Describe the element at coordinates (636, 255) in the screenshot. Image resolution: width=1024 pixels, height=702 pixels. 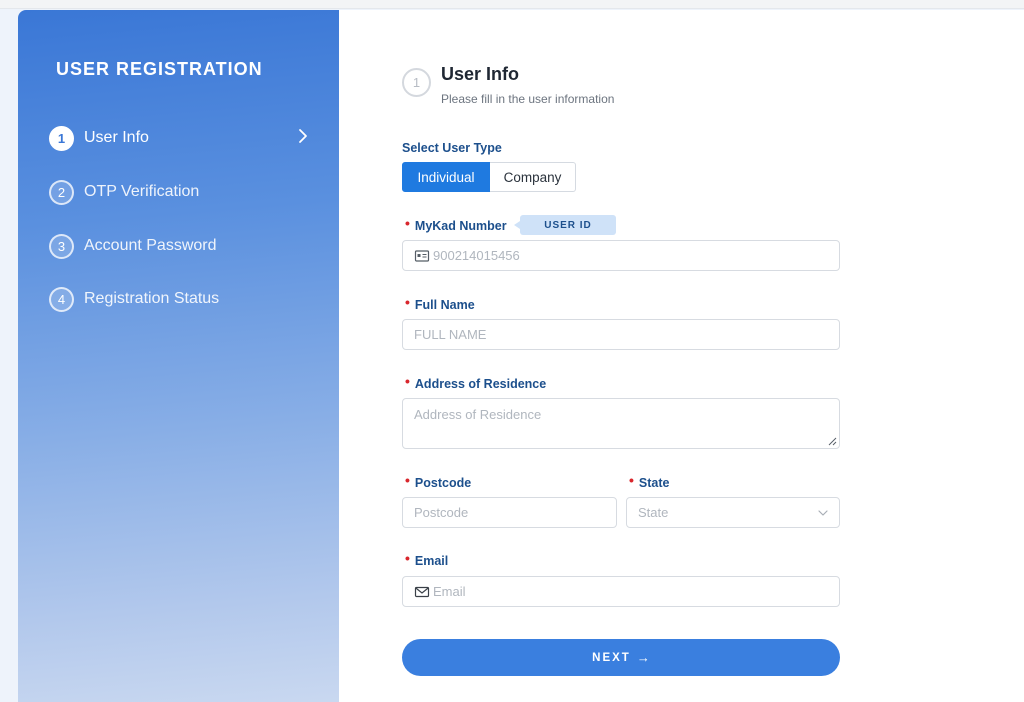
I see `mykad-input` at that location.